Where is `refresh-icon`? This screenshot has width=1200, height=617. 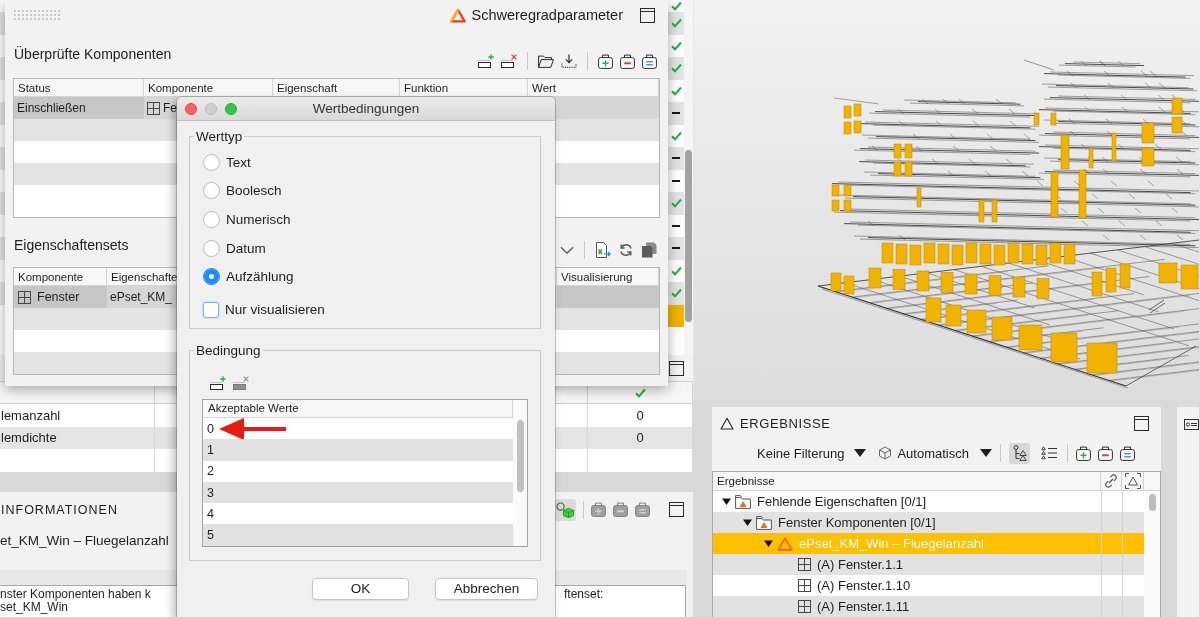 refresh-icon is located at coordinates (626, 250).